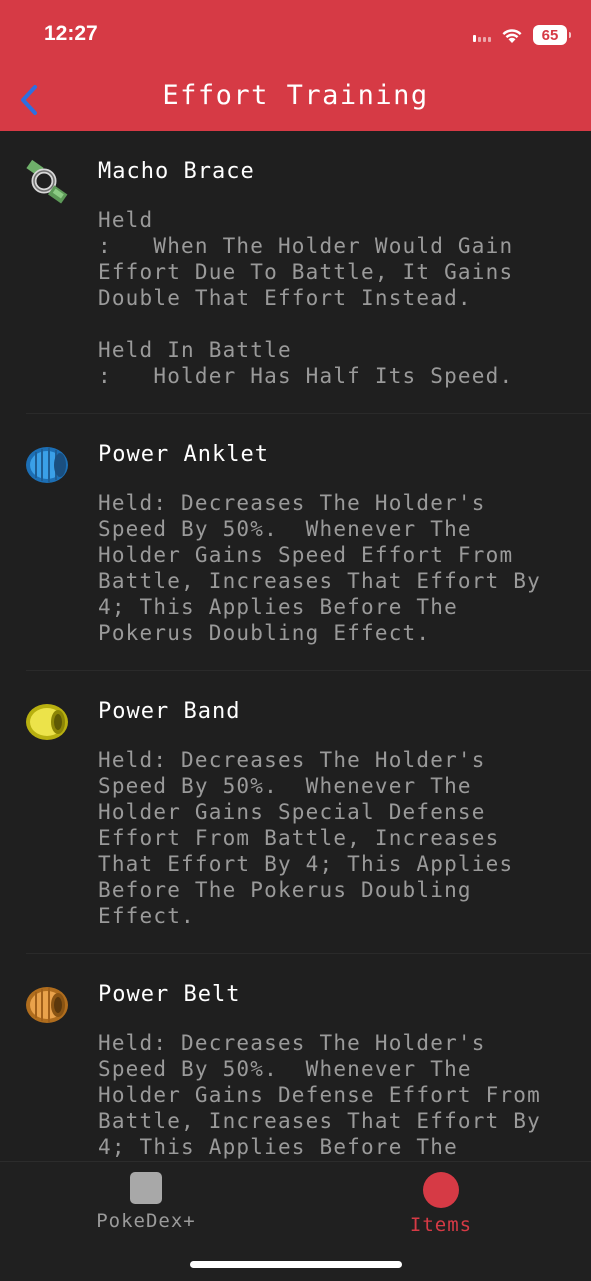 This screenshot has height=1281, width=591. I want to click on tab-pokedex: PokeDex+, so click(146, 1202).